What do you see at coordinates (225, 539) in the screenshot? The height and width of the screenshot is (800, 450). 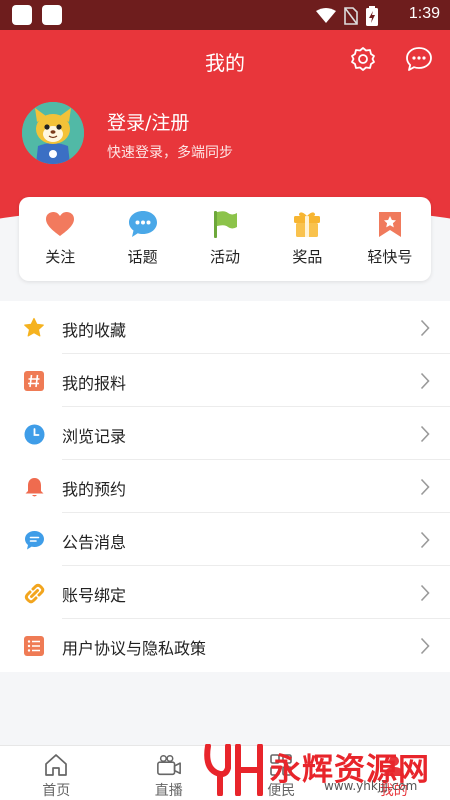 I see `menu-item-announcements: 公告消息` at bounding box center [225, 539].